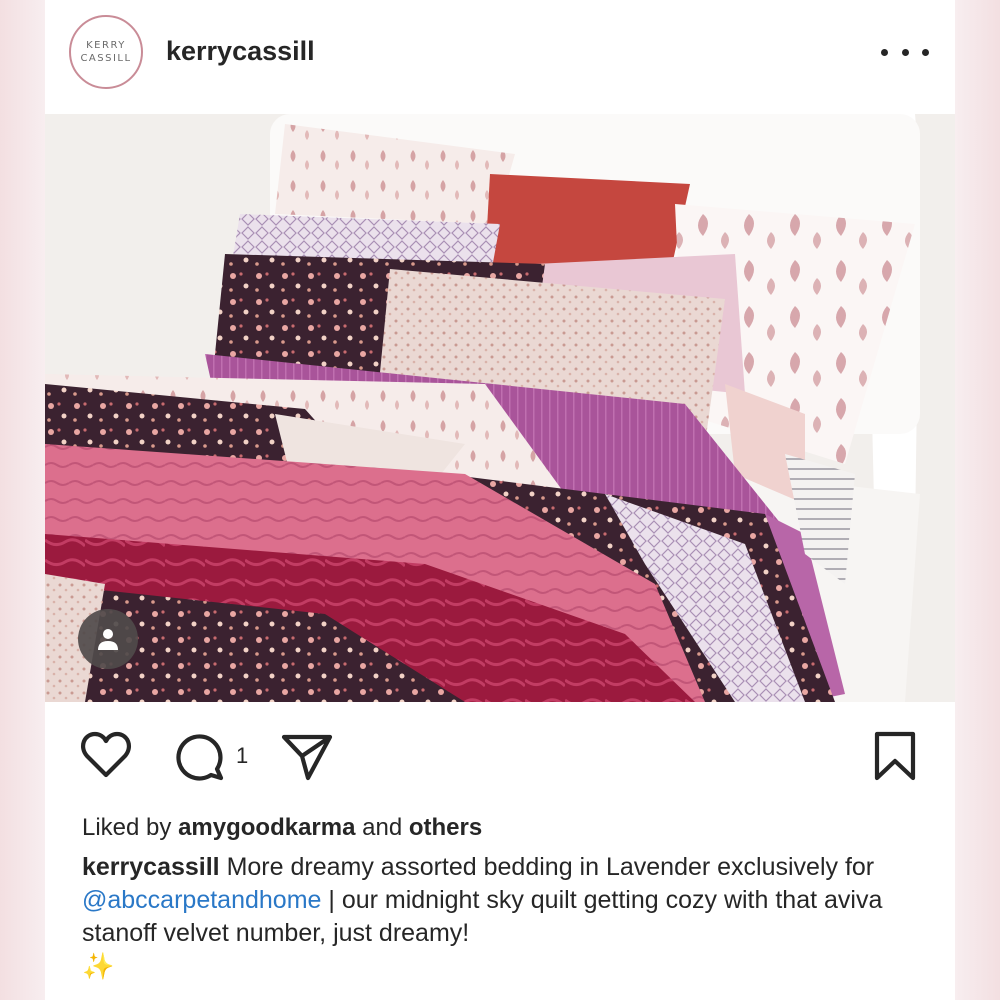  I want to click on bookmark-icon, so click(895, 756).